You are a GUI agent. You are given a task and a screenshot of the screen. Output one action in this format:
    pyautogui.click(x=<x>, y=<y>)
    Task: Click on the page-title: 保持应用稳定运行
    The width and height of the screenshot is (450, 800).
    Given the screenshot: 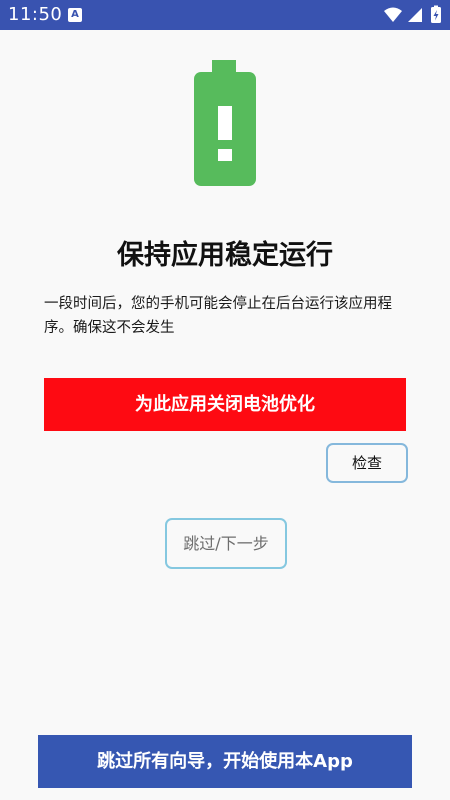 What is the action you would take?
    pyautogui.click(x=225, y=255)
    